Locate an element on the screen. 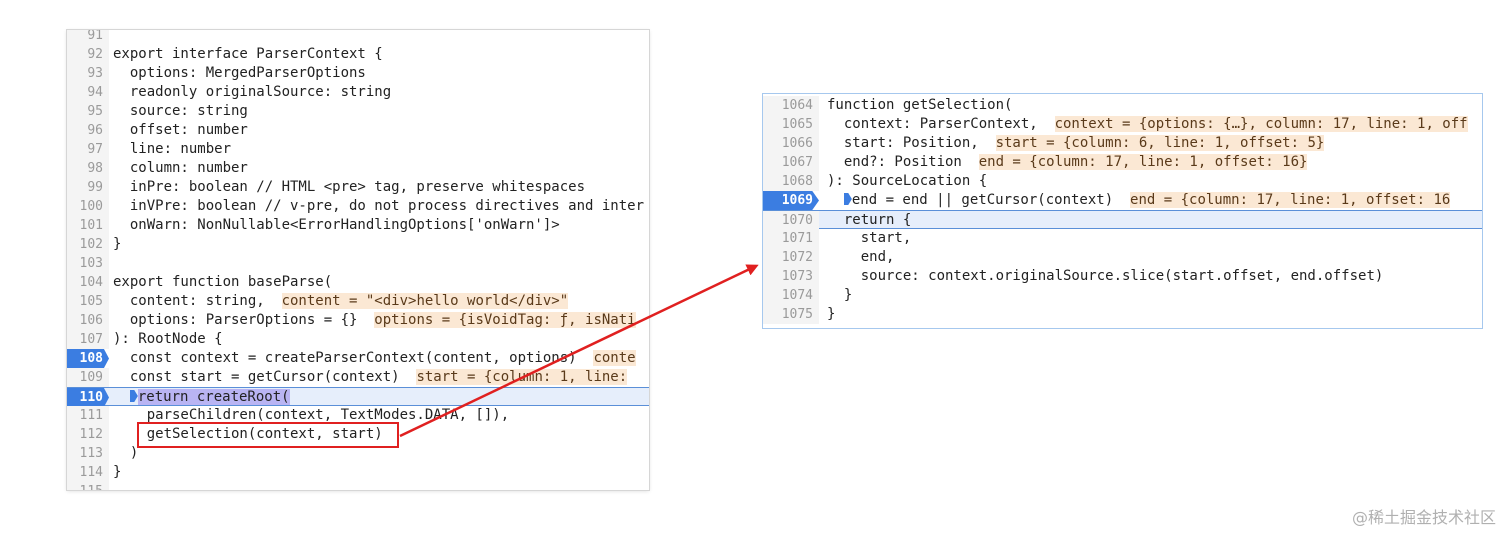  watermark: @稀土掘金技术社区 is located at coordinates (1423, 517).